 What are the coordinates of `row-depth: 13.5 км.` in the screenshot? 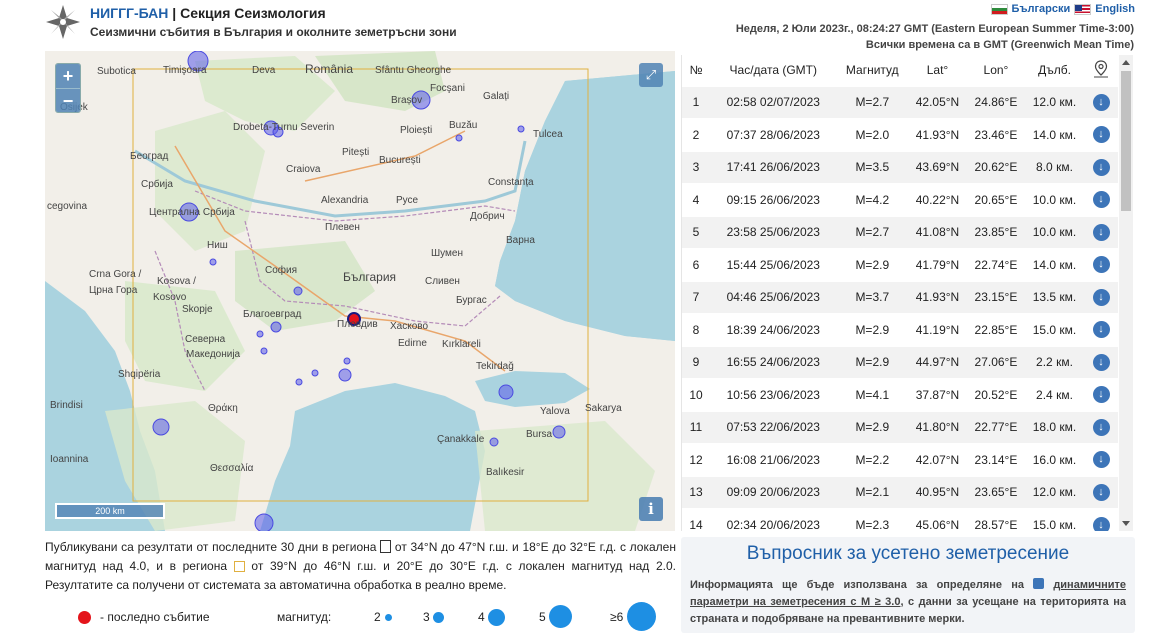 It's located at (1054, 297).